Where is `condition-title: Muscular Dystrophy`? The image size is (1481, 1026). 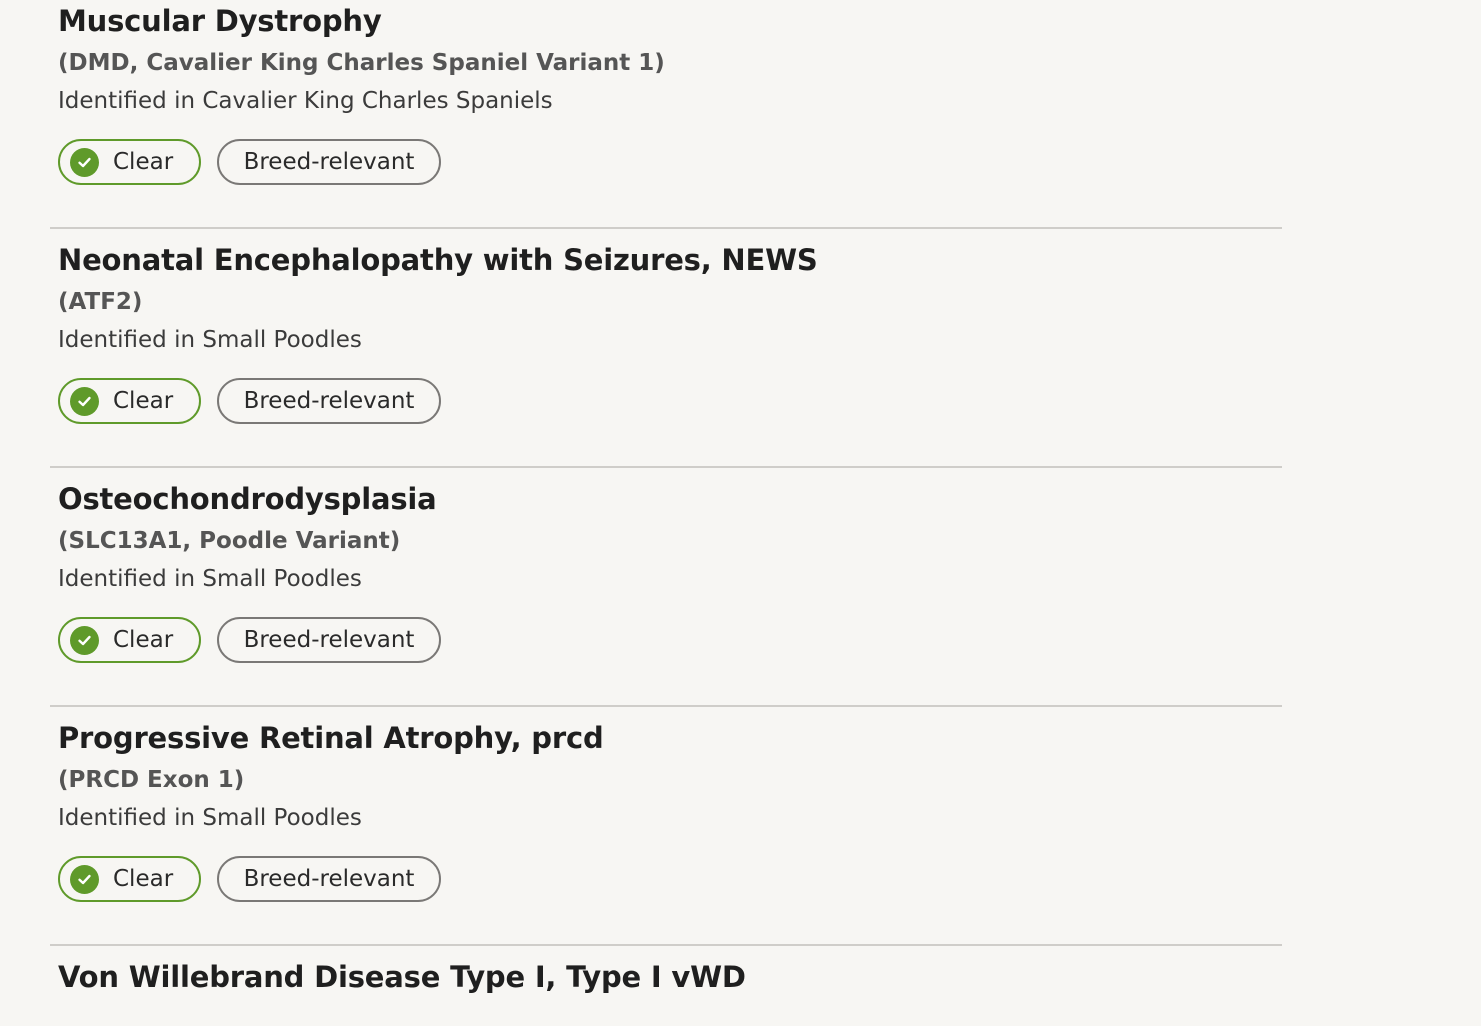 condition-title: Muscular Dystrophy is located at coordinates (220, 21).